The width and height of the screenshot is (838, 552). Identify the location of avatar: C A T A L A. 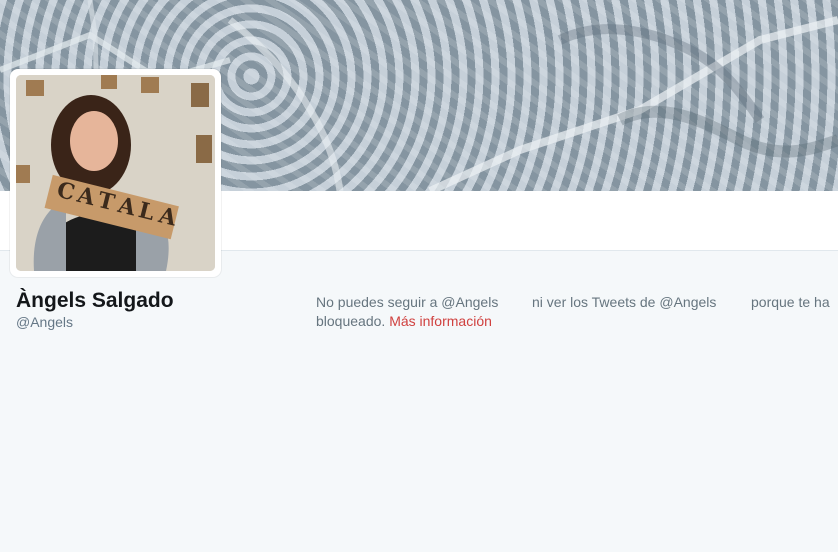
(115, 173).